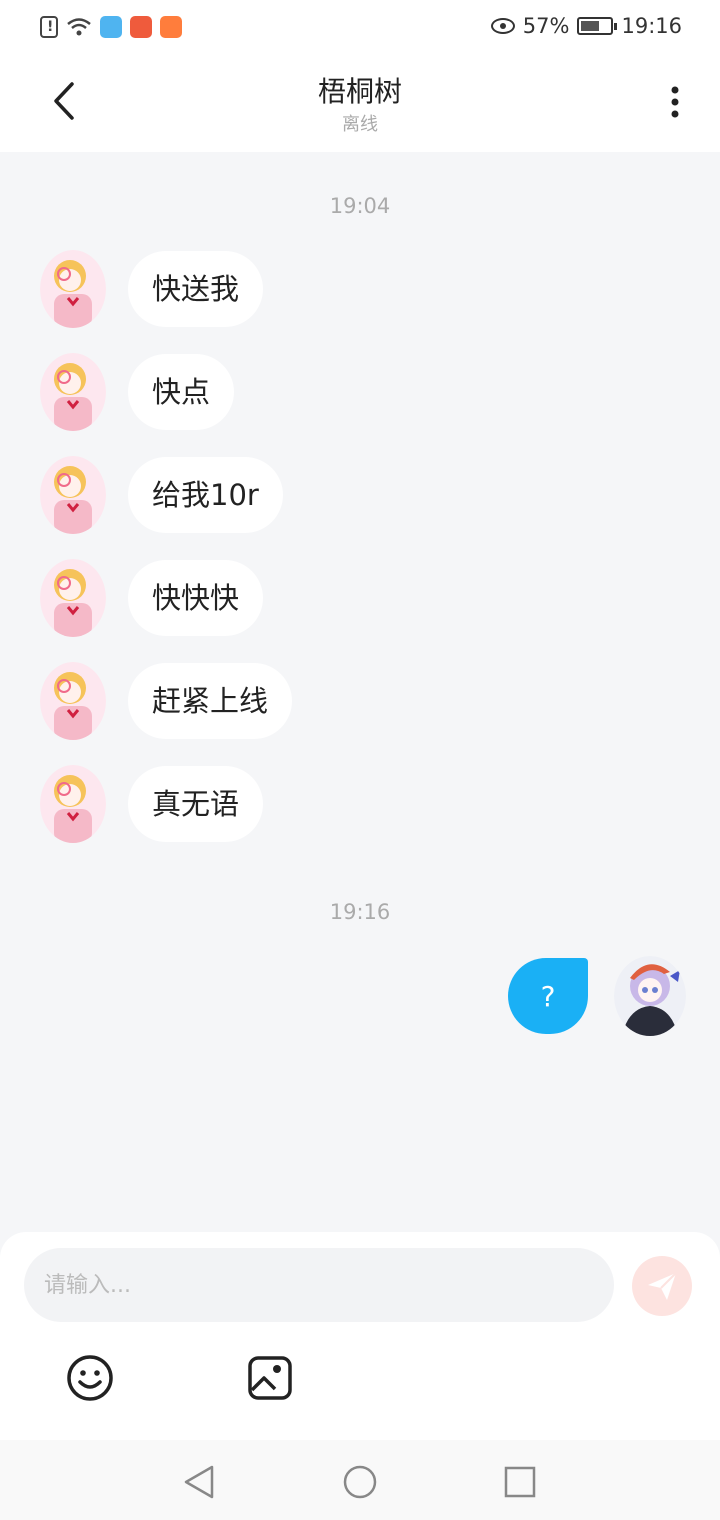 The height and width of the screenshot is (1520, 720). I want to click on more-vertical-icon, so click(675, 102).